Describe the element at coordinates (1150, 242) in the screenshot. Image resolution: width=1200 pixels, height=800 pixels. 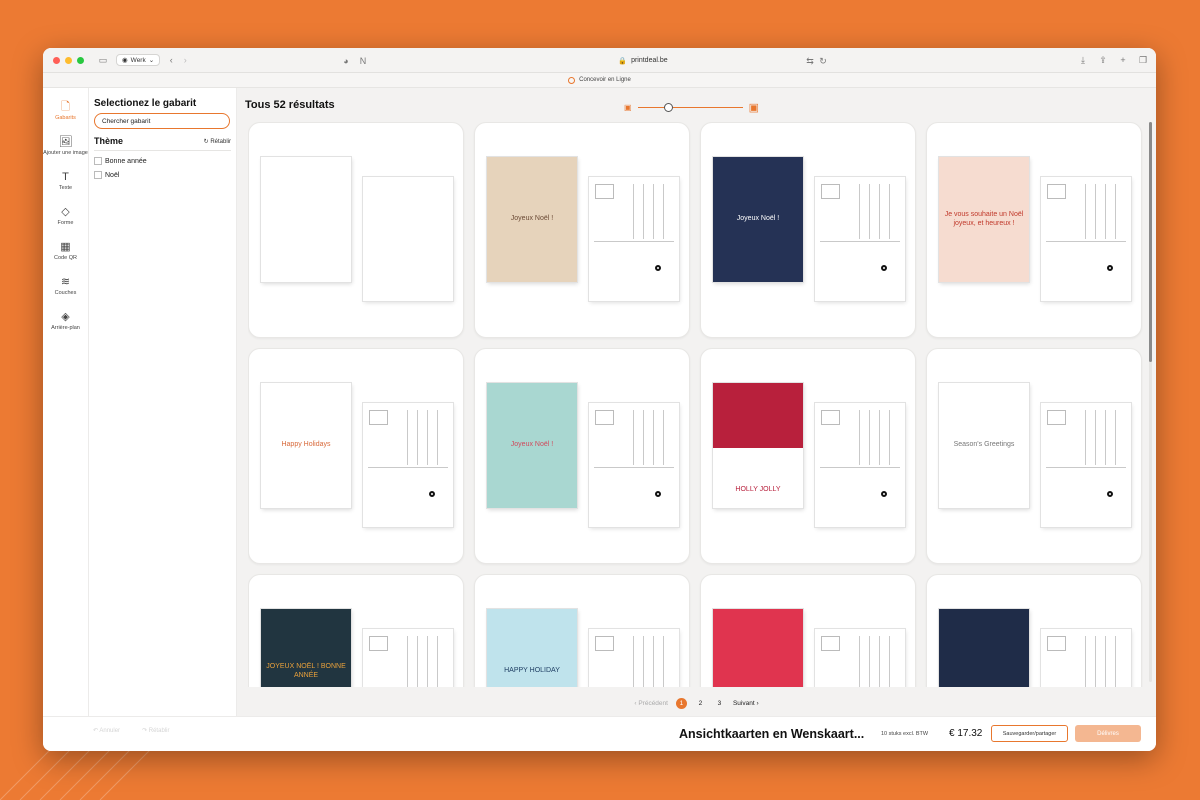
I see `scrollbar-thumb` at that location.